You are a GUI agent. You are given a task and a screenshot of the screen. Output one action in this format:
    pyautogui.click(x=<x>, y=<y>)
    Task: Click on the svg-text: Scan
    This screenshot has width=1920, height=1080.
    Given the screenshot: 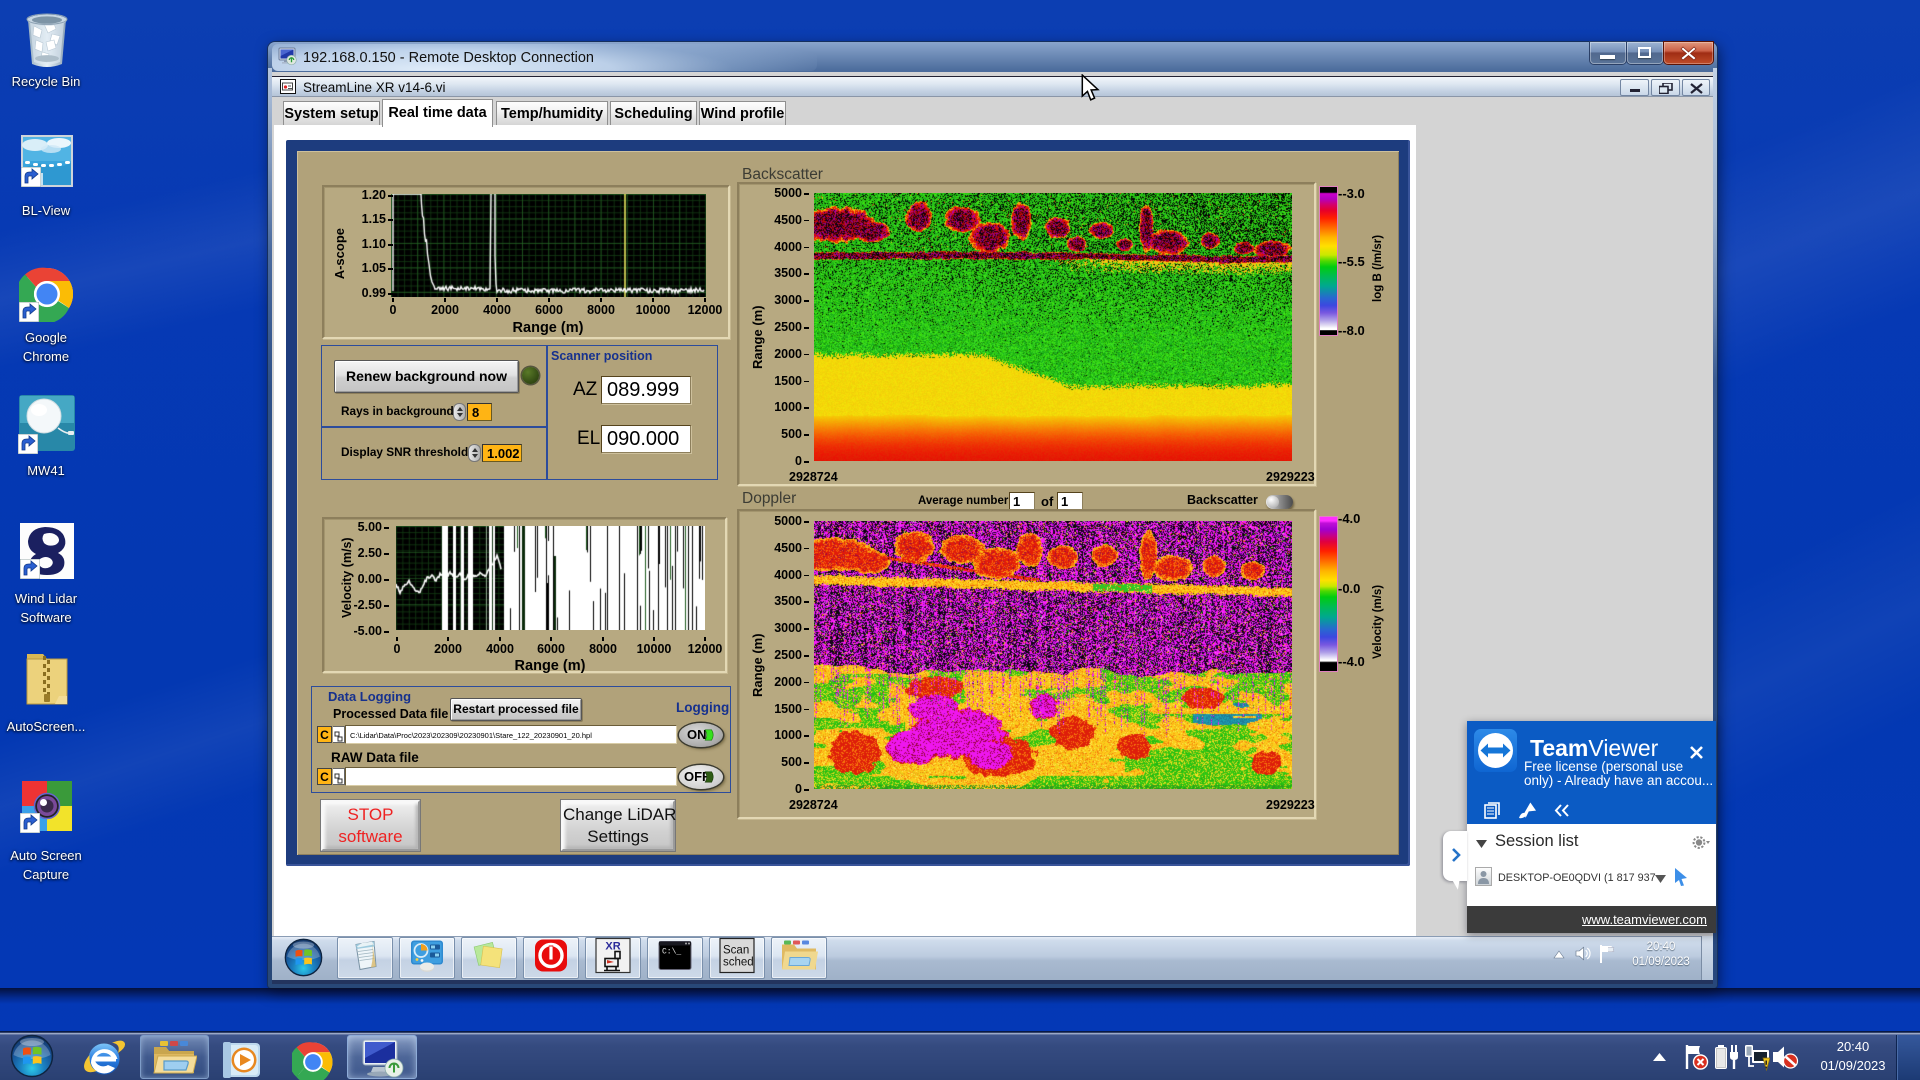 What is the action you would take?
    pyautogui.click(x=736, y=951)
    